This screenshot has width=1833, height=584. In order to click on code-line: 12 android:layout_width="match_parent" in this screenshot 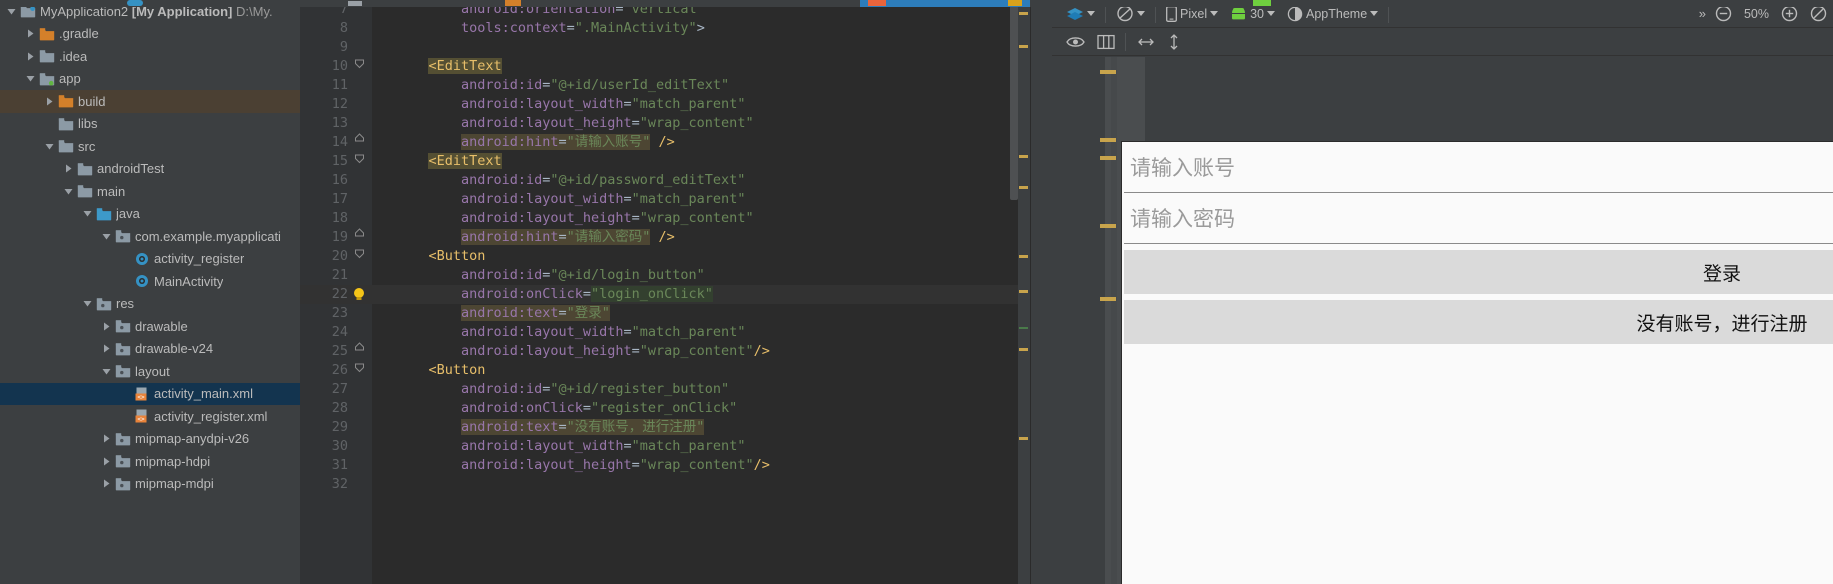, I will do `click(665, 104)`.